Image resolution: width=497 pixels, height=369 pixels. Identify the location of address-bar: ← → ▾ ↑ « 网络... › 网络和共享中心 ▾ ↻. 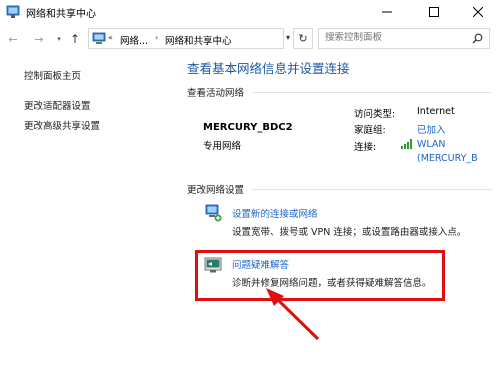
(248, 39).